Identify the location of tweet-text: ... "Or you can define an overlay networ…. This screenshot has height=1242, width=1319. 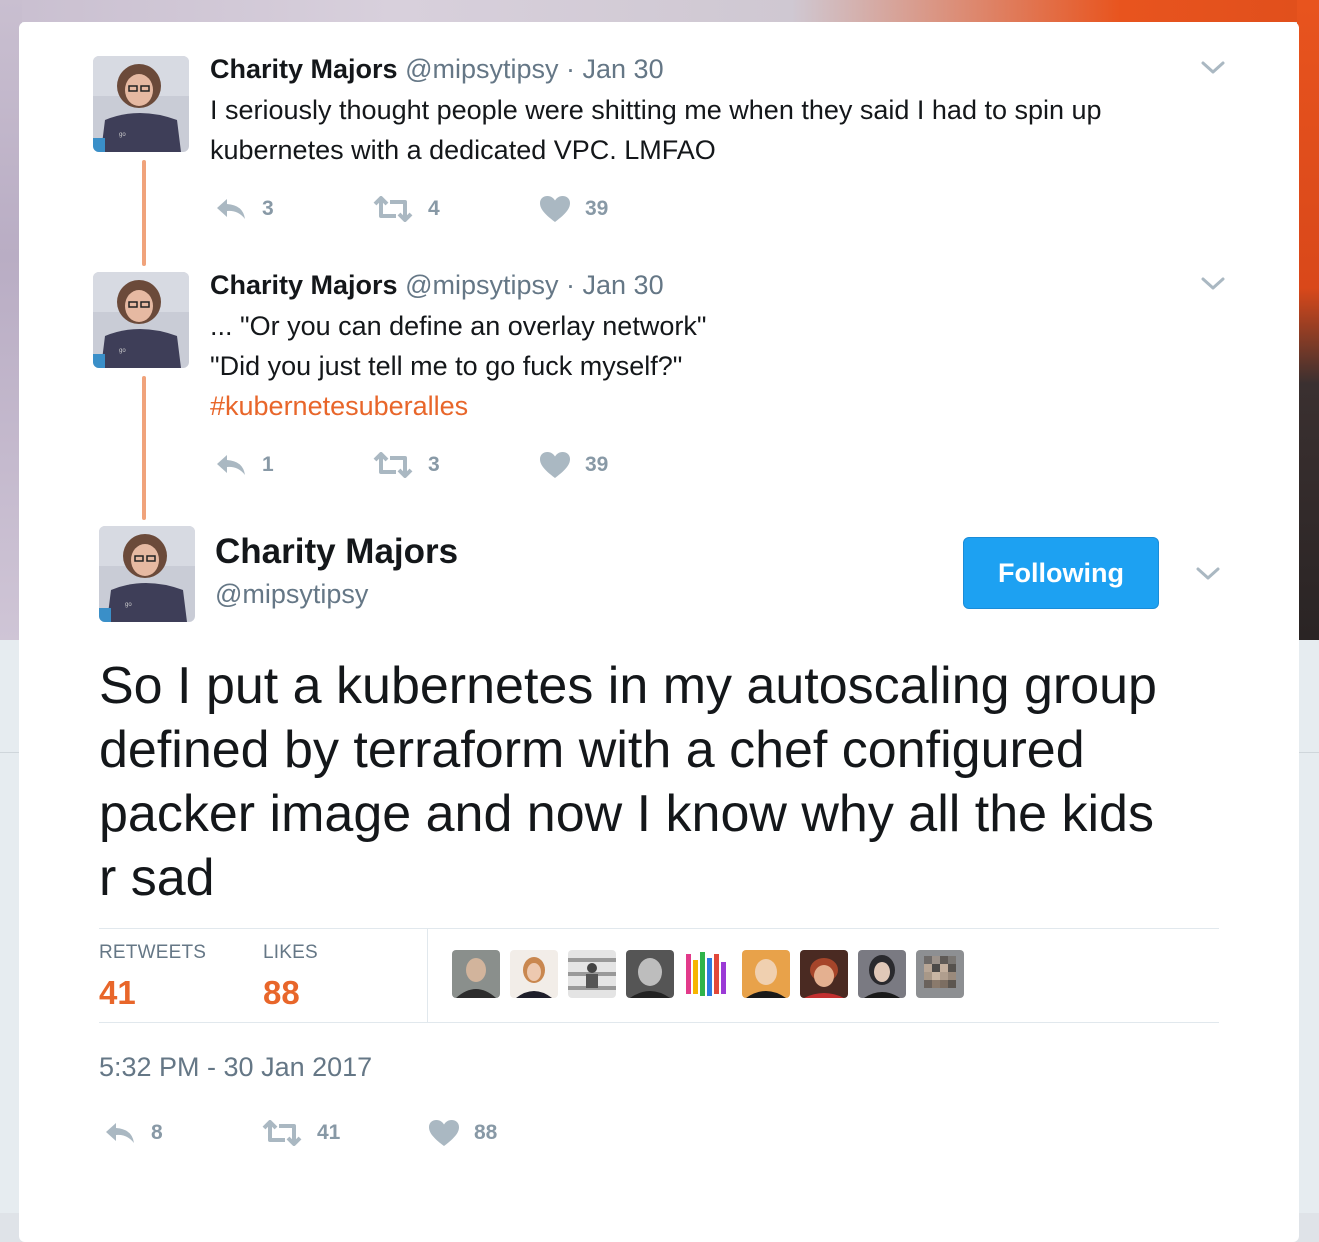
(700, 366).